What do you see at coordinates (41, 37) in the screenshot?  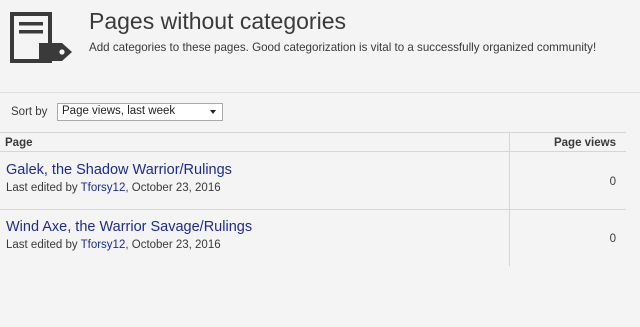 I see `page-tag-icon` at bounding box center [41, 37].